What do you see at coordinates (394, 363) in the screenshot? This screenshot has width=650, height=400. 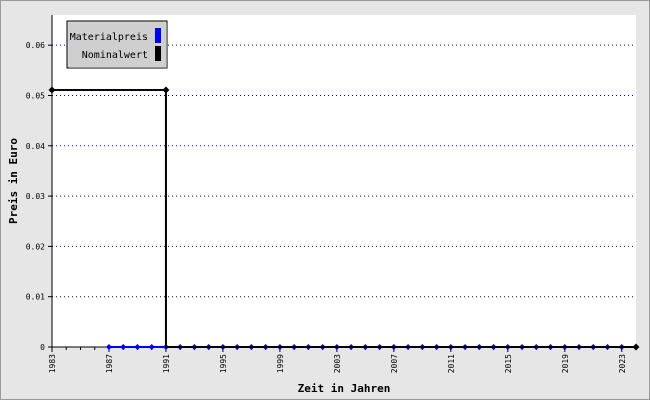 I see `x-tick-label: 2007` at bounding box center [394, 363].